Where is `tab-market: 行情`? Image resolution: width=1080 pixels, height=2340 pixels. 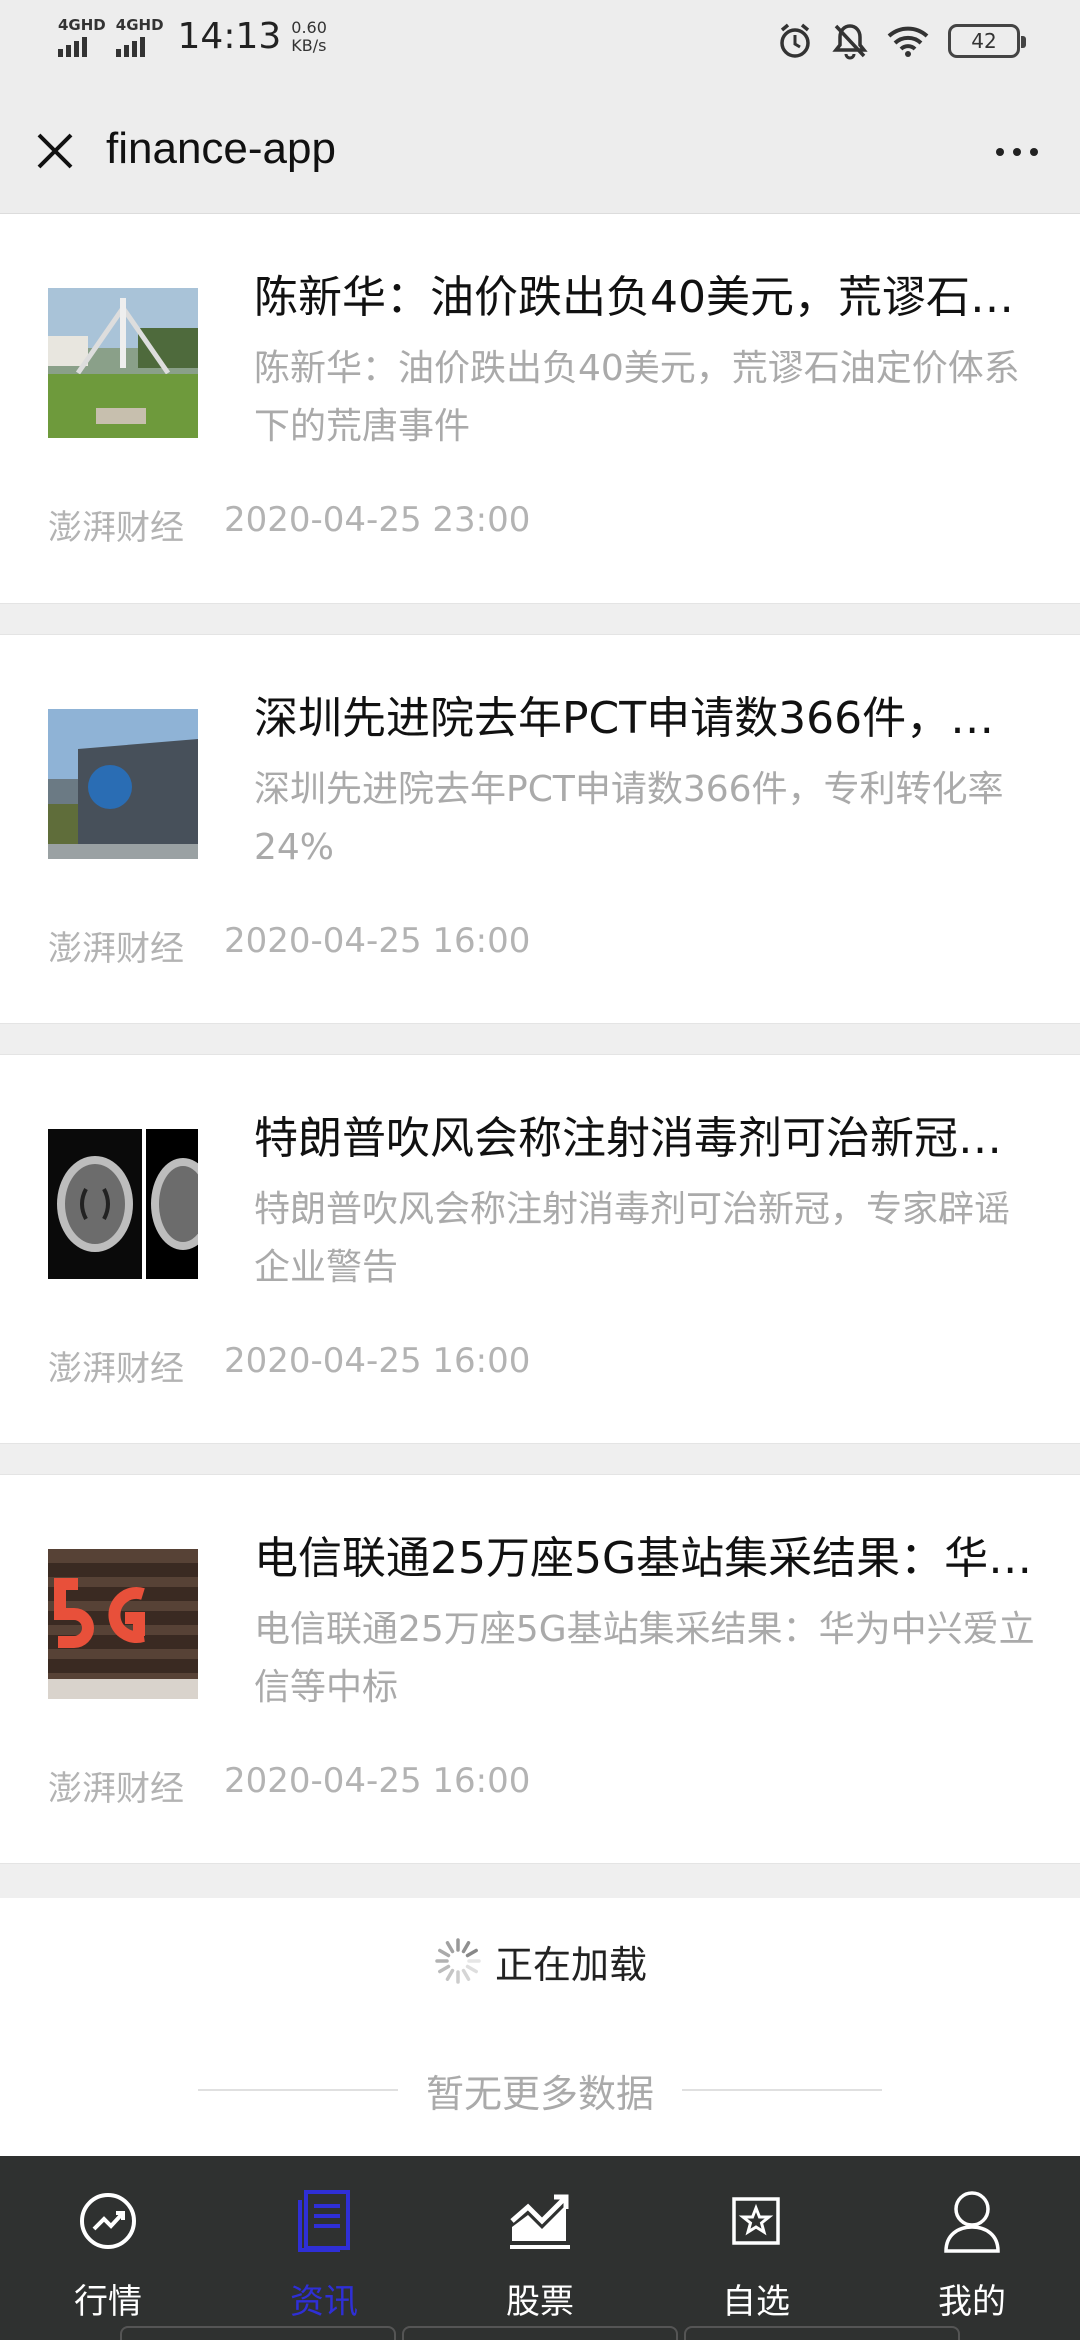
tab-market: 行情 is located at coordinates (108, 2248).